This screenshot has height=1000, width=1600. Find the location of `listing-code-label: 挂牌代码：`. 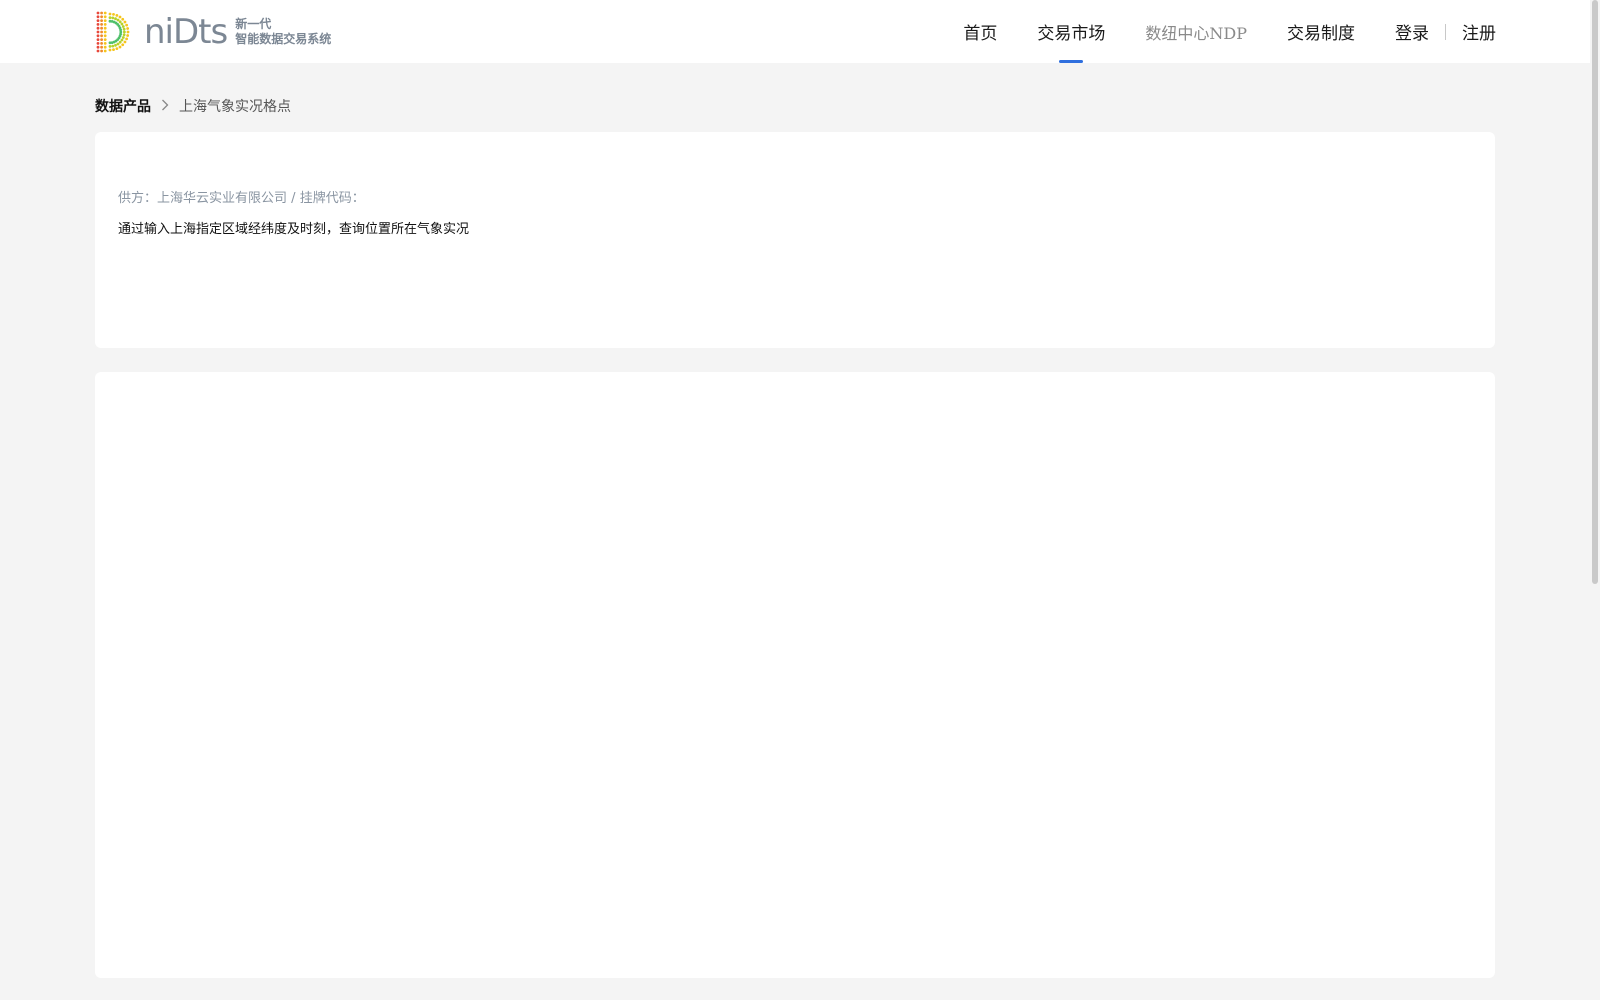

listing-code-label: 挂牌代码： is located at coordinates (332, 198).